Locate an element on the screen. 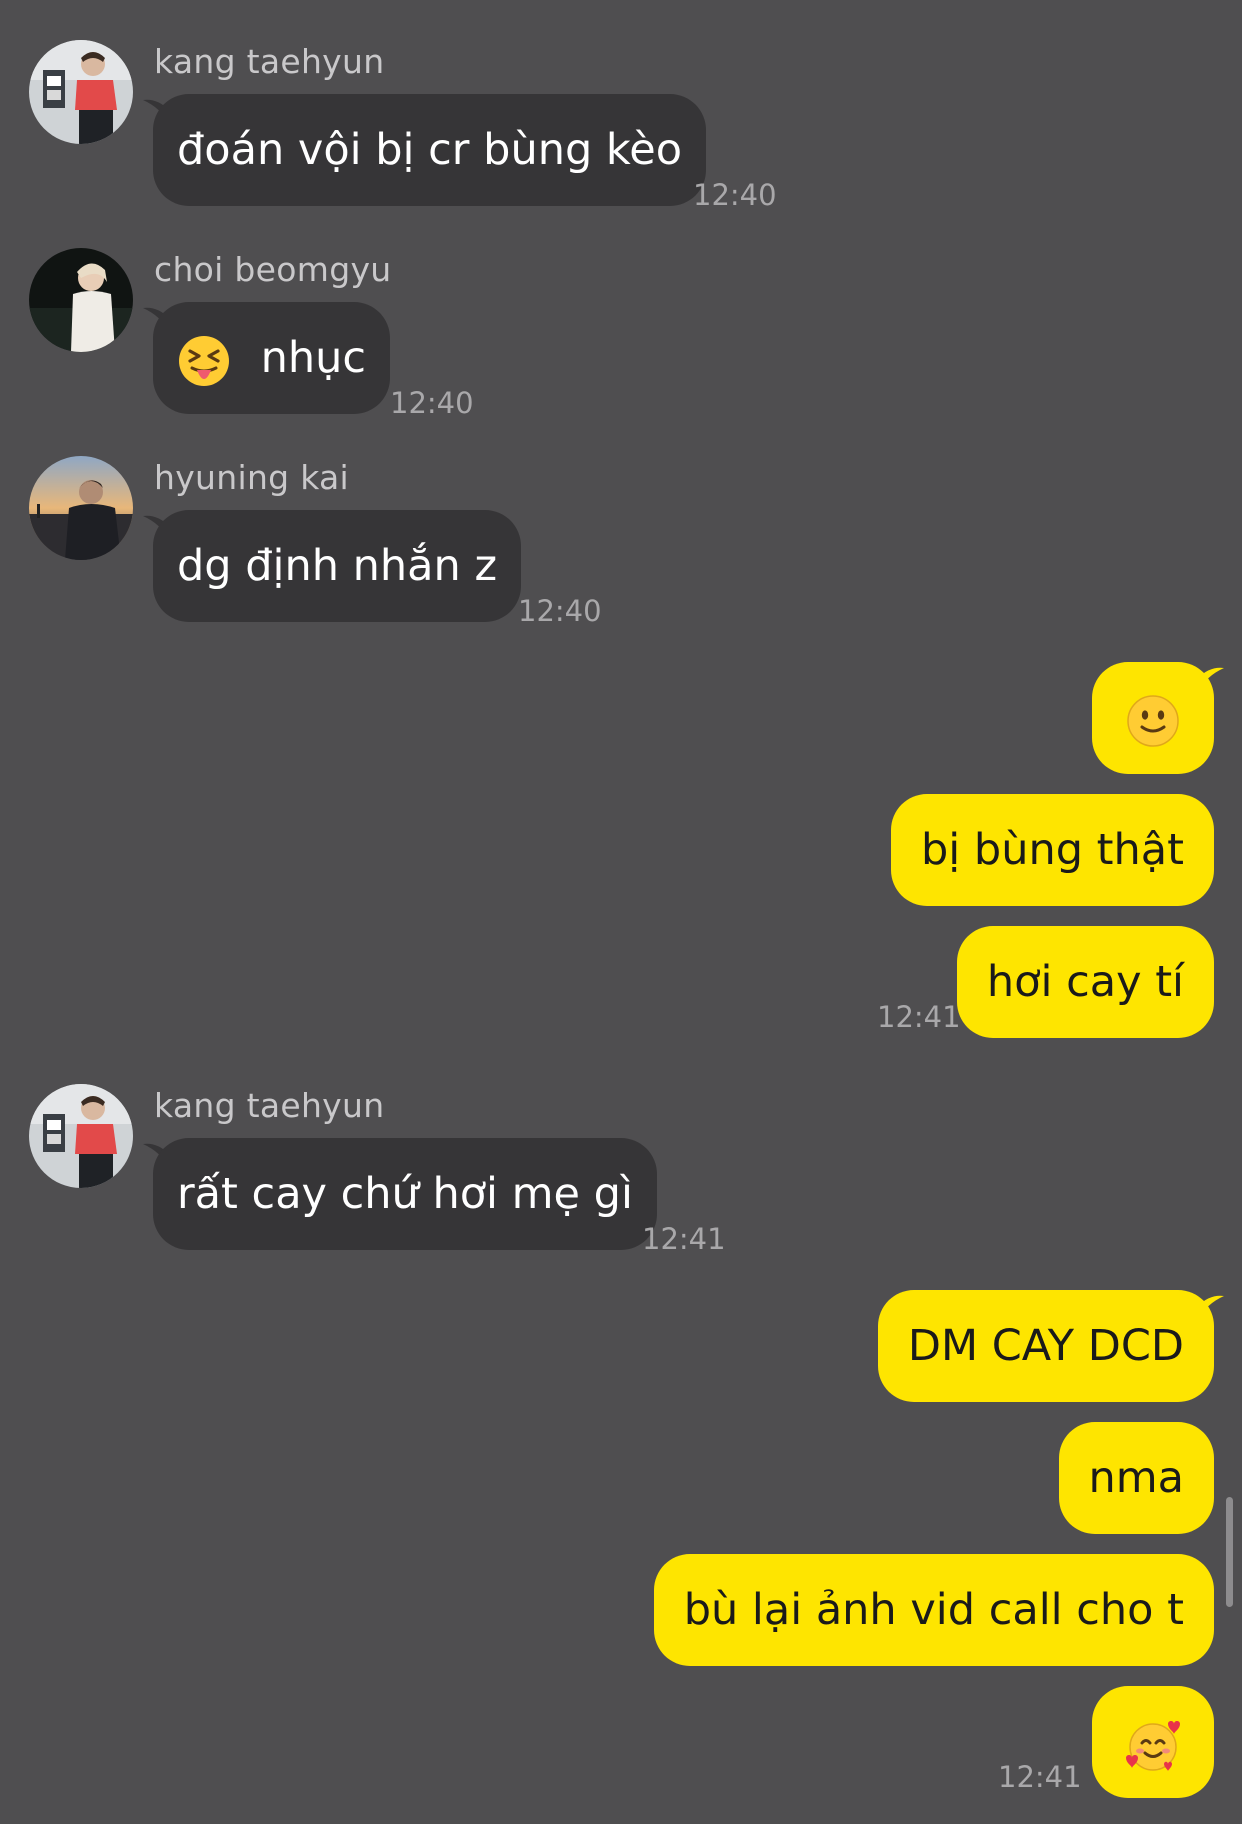  message-bubble: rất cay chứ hơi mẹ gì is located at coordinates (405, 1194).